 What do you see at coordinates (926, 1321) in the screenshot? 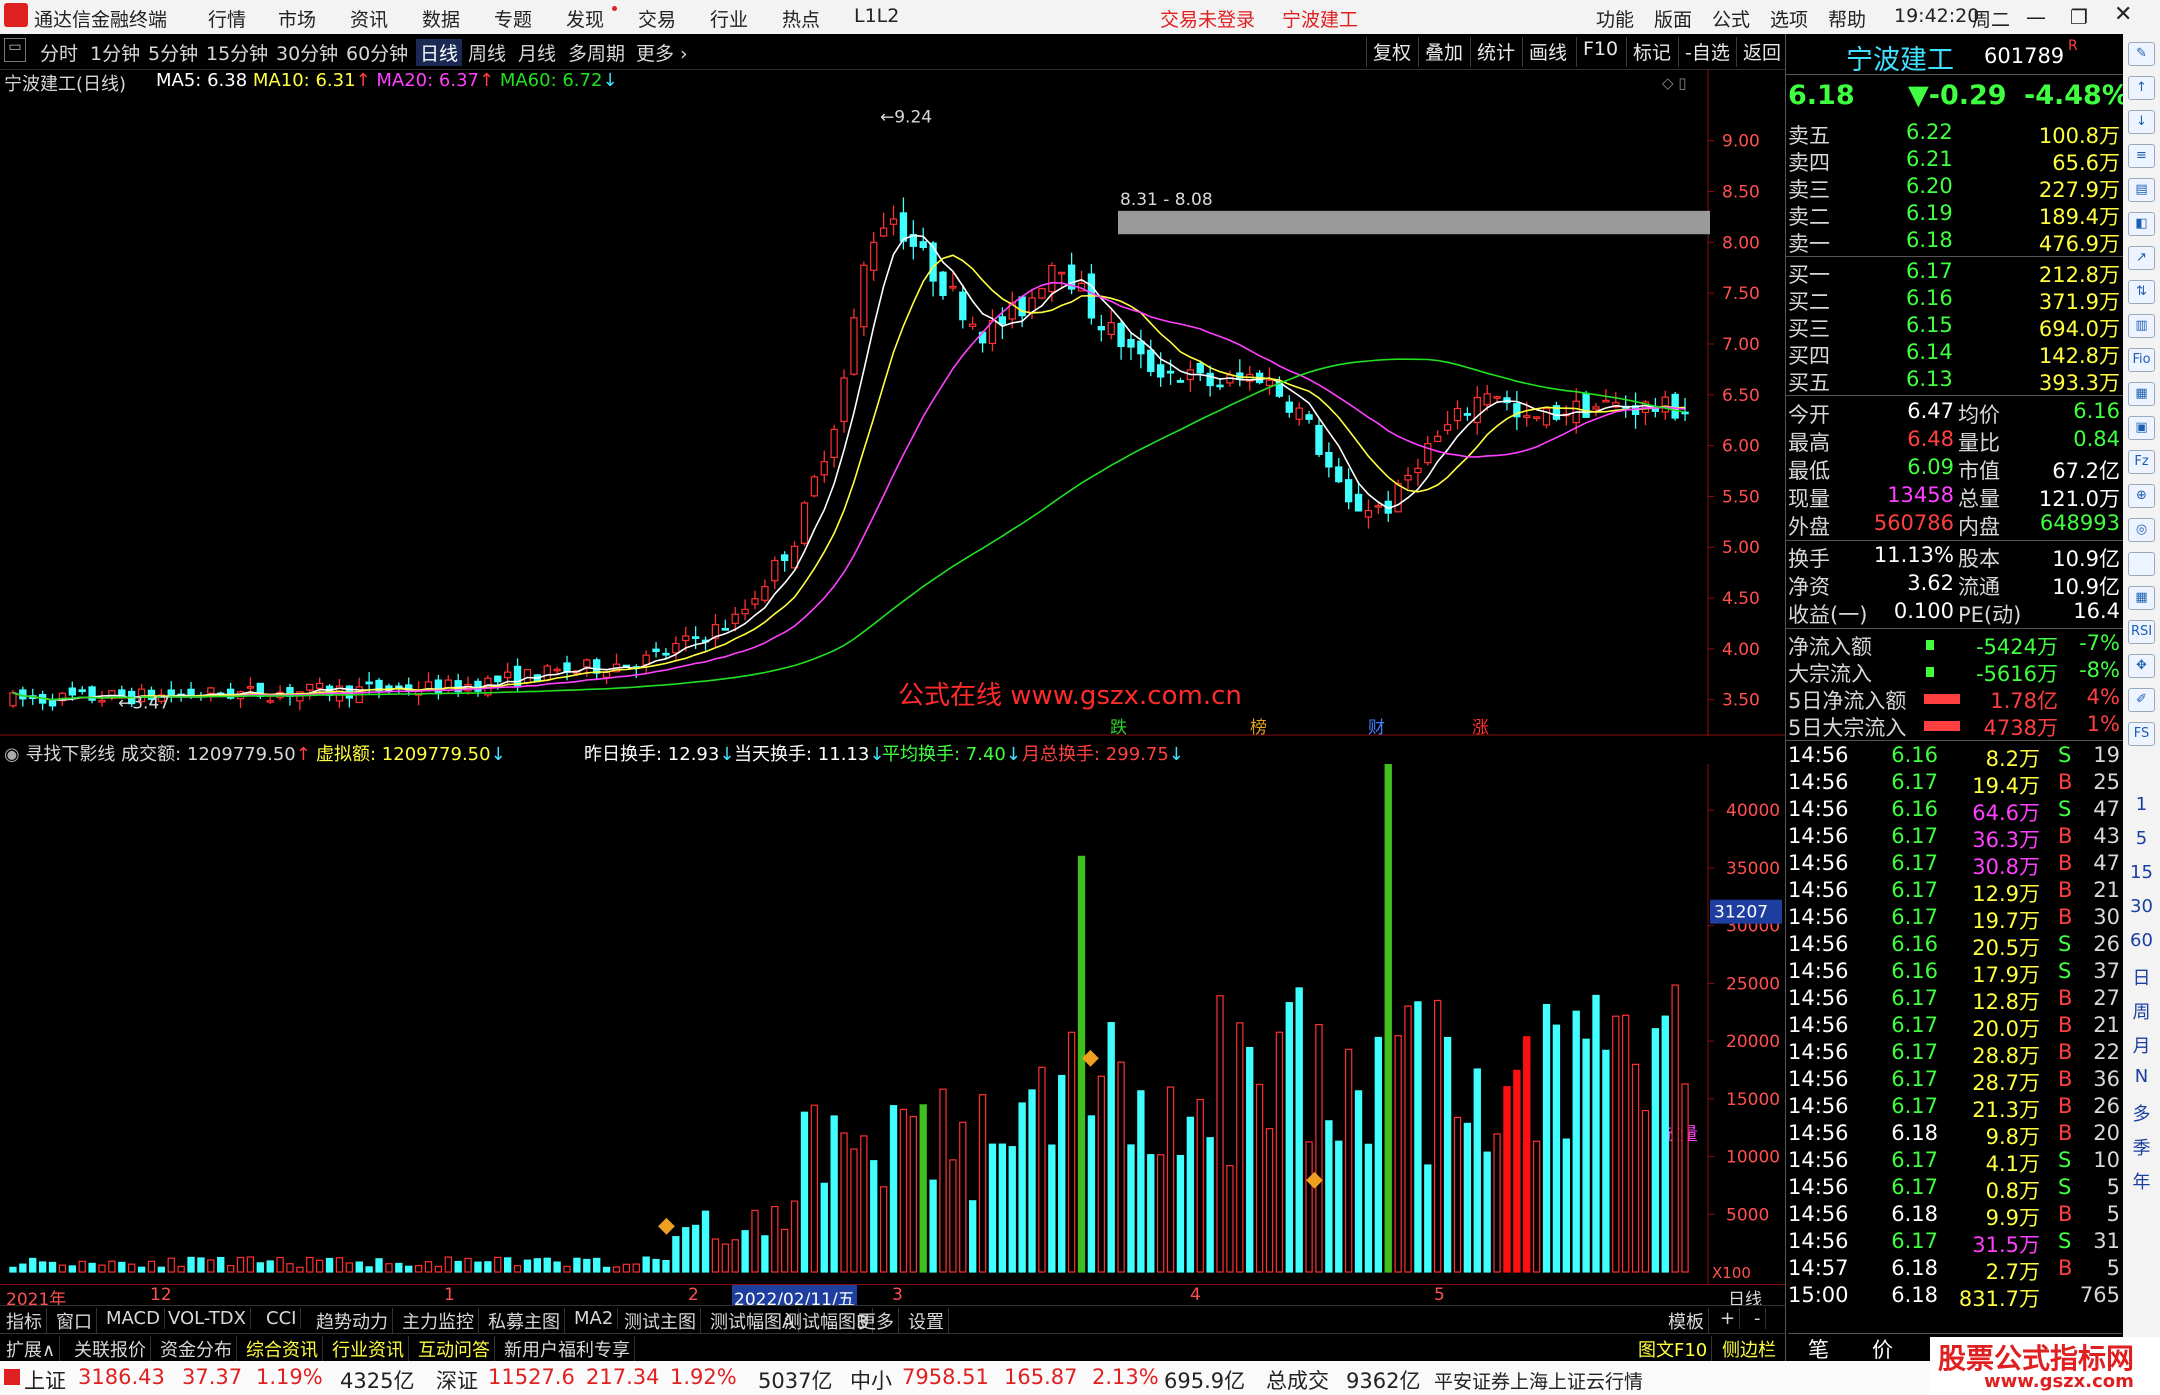
I see `indicator-tab-13: 设置` at bounding box center [926, 1321].